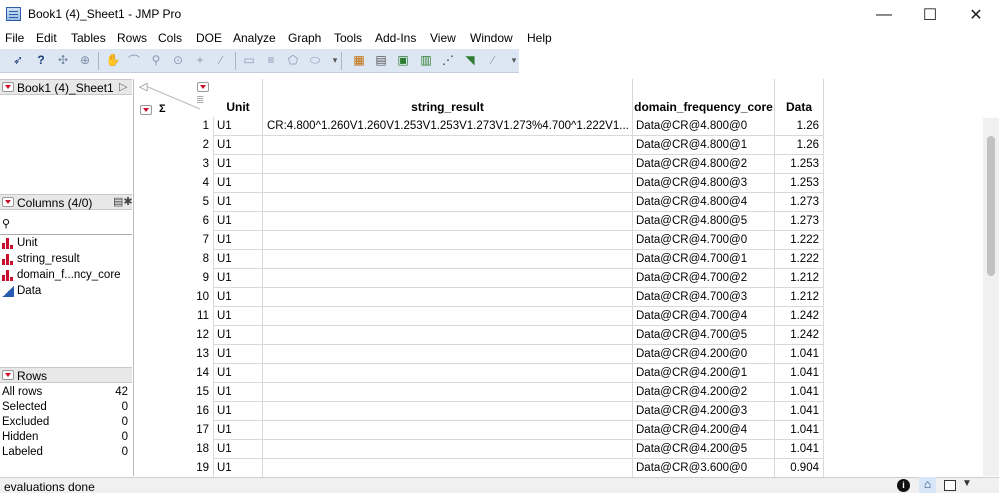  Describe the element at coordinates (174, 316) in the screenshot. I see `row-number: 11` at that location.